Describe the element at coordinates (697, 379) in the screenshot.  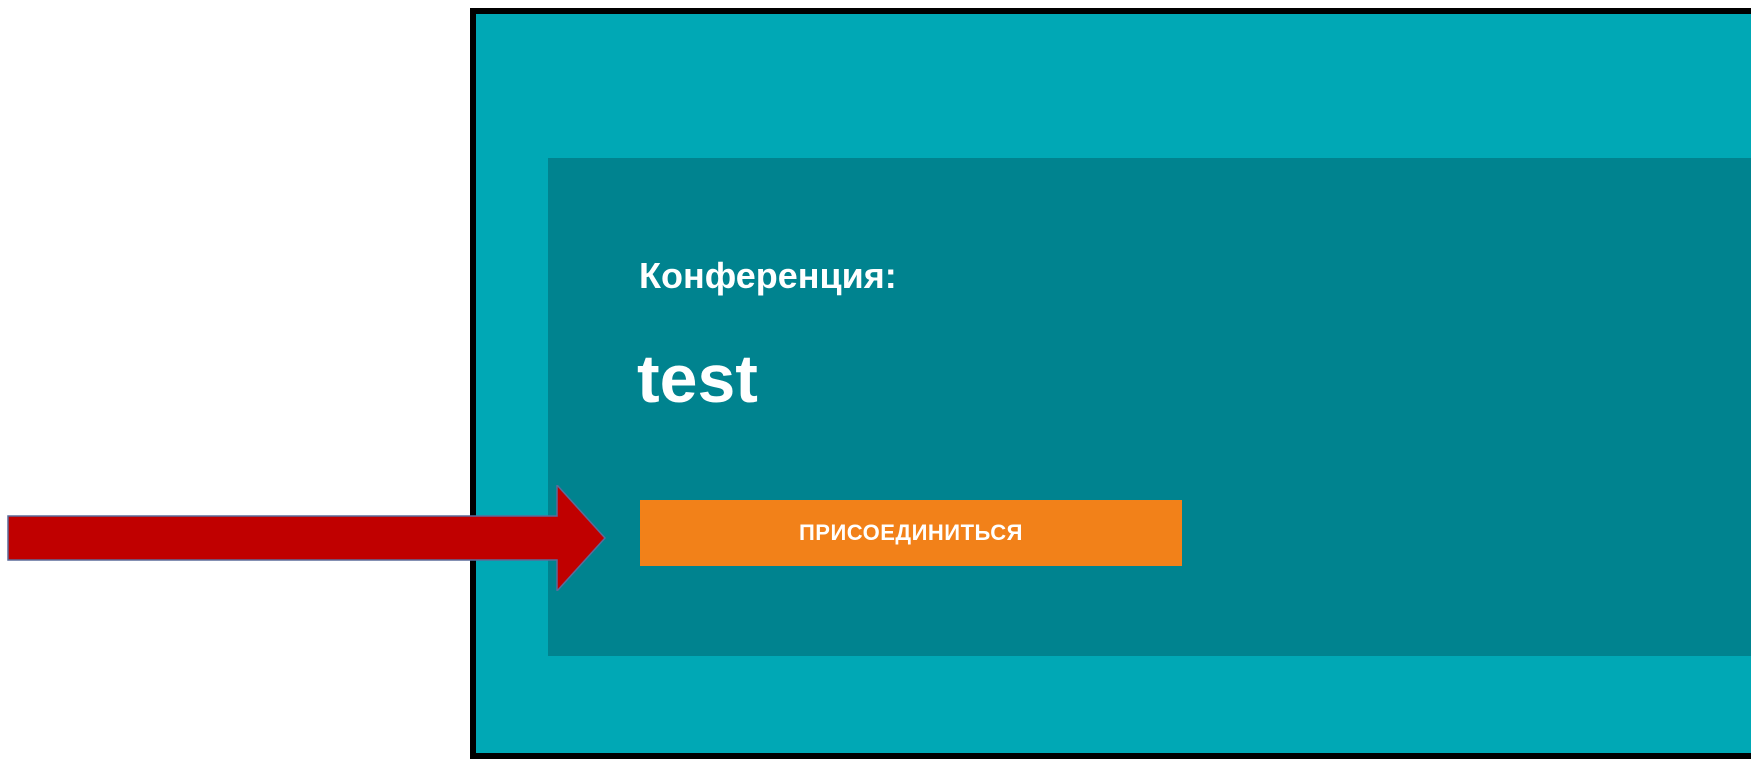
I see `conference-name: test` at that location.